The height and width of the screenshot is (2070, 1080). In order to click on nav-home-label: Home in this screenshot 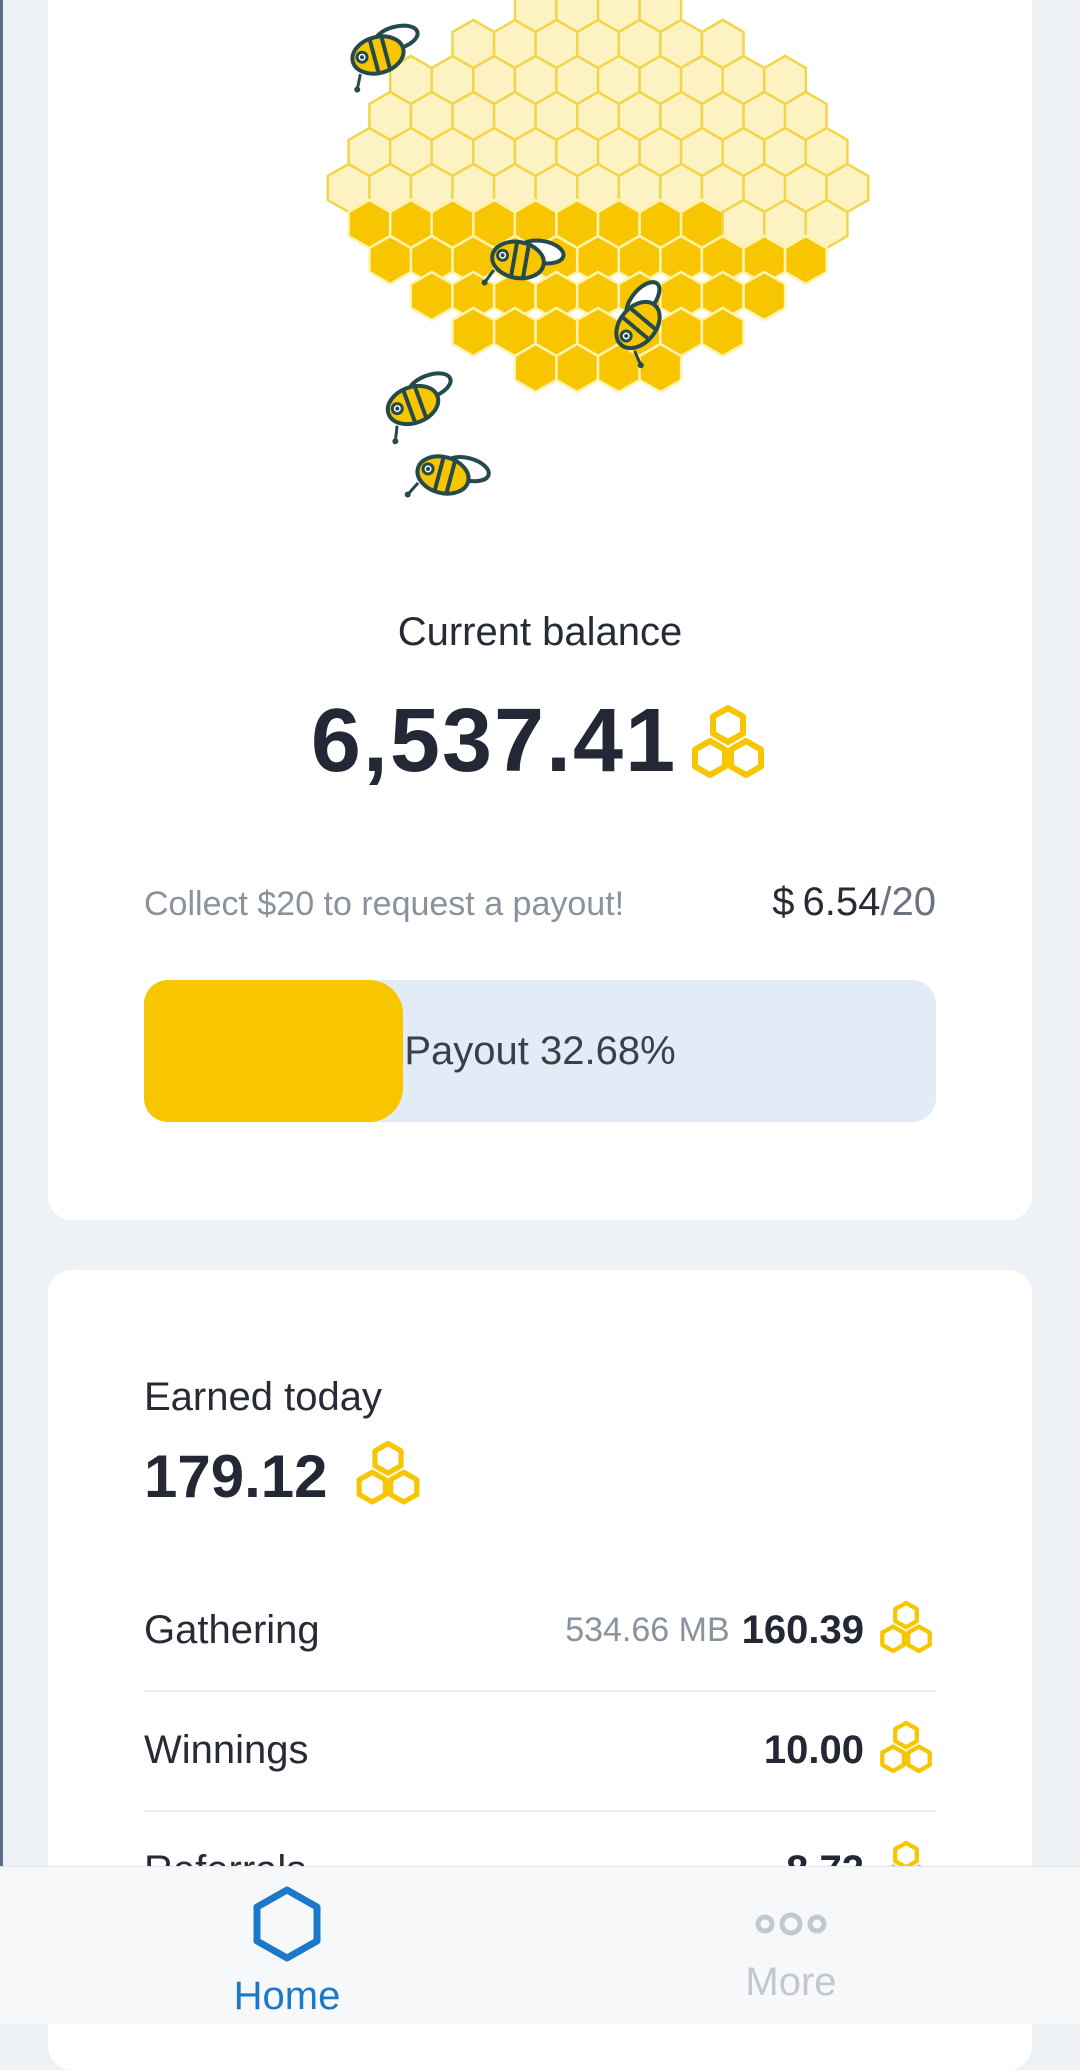, I will do `click(287, 1996)`.